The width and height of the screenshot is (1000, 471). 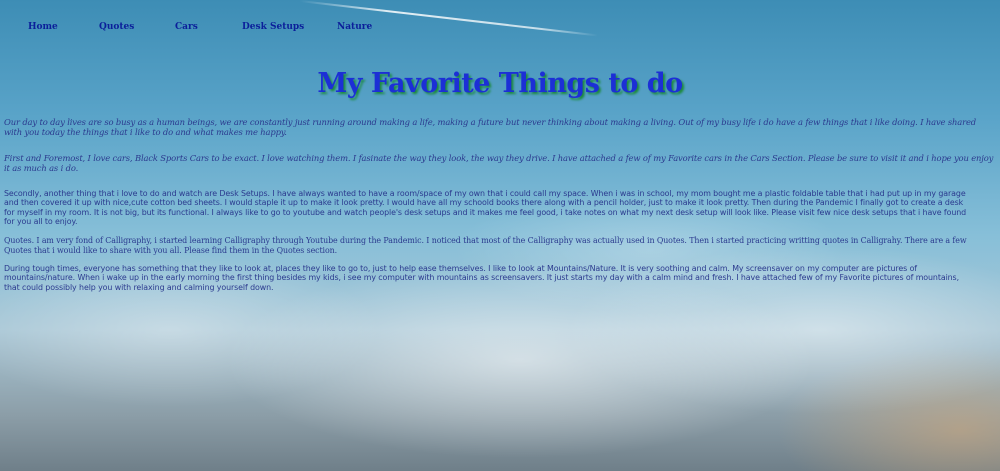 I want to click on nav-link-desk-setups: Desk Setups, so click(x=273, y=27).